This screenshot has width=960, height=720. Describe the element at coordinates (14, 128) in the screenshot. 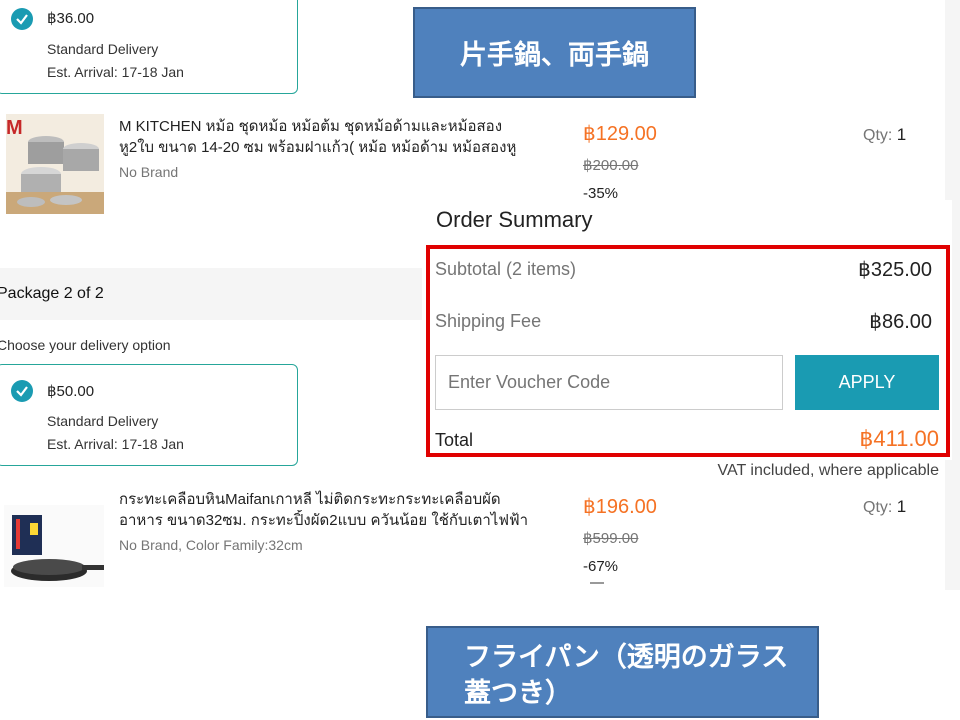

I see `svg-text: M` at that location.